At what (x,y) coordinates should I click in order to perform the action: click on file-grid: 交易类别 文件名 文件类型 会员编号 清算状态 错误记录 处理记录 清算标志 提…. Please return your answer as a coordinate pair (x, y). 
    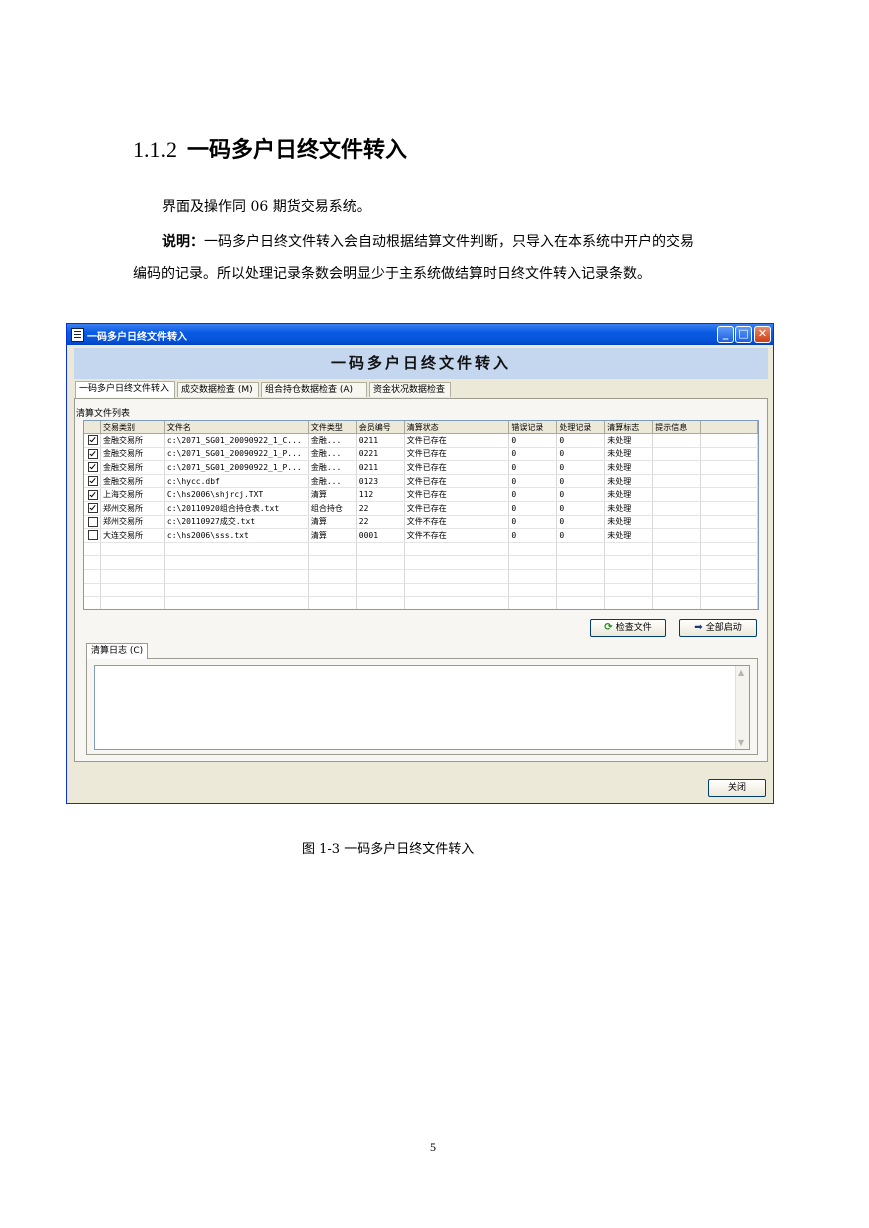
    Looking at the image, I should click on (421, 515).